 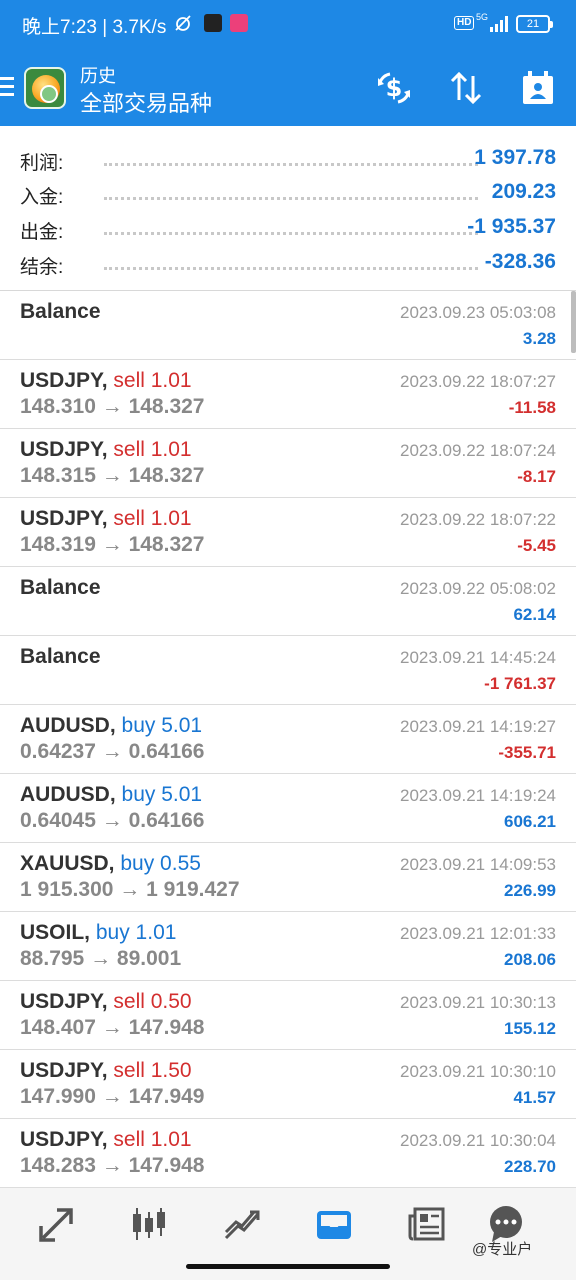 What do you see at coordinates (466, 88) in the screenshot?
I see `sort-icon` at bounding box center [466, 88].